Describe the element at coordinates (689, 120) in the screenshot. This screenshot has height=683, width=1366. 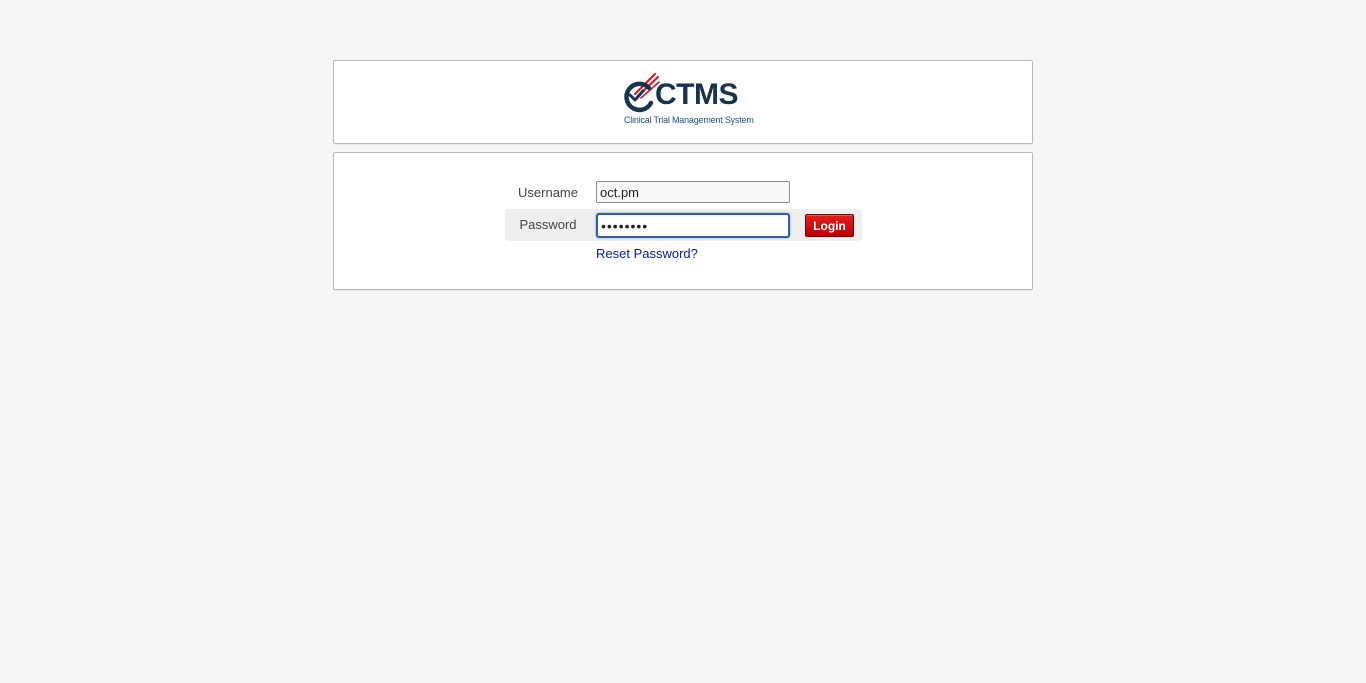
I see `logo-subtitle: Clinical Trial Management System` at that location.